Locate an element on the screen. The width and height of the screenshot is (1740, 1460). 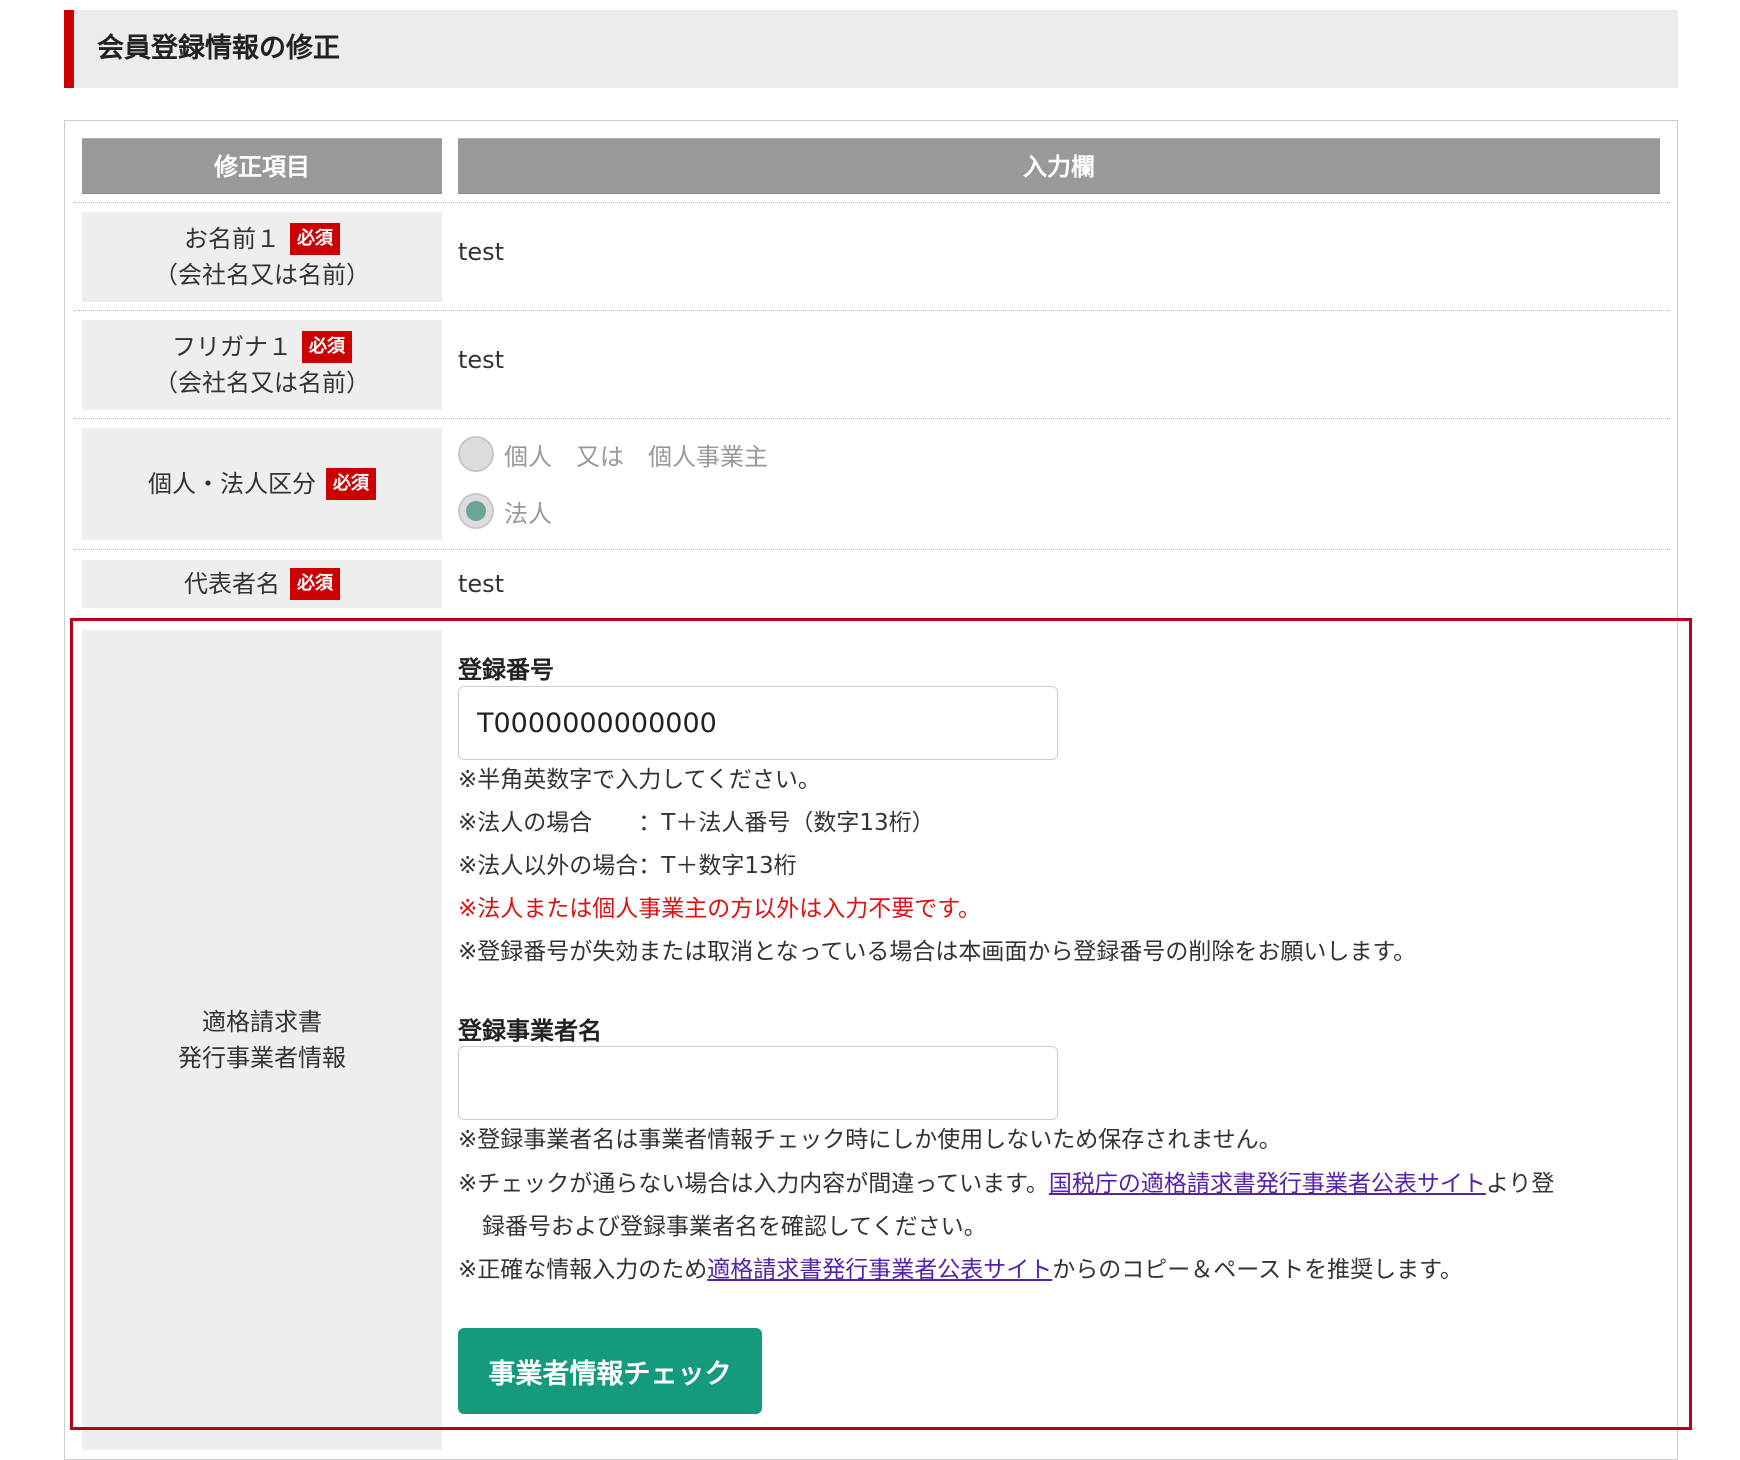
note-text: からのコピー＆ペーストを推奨します。 is located at coordinates (1257, 1270).